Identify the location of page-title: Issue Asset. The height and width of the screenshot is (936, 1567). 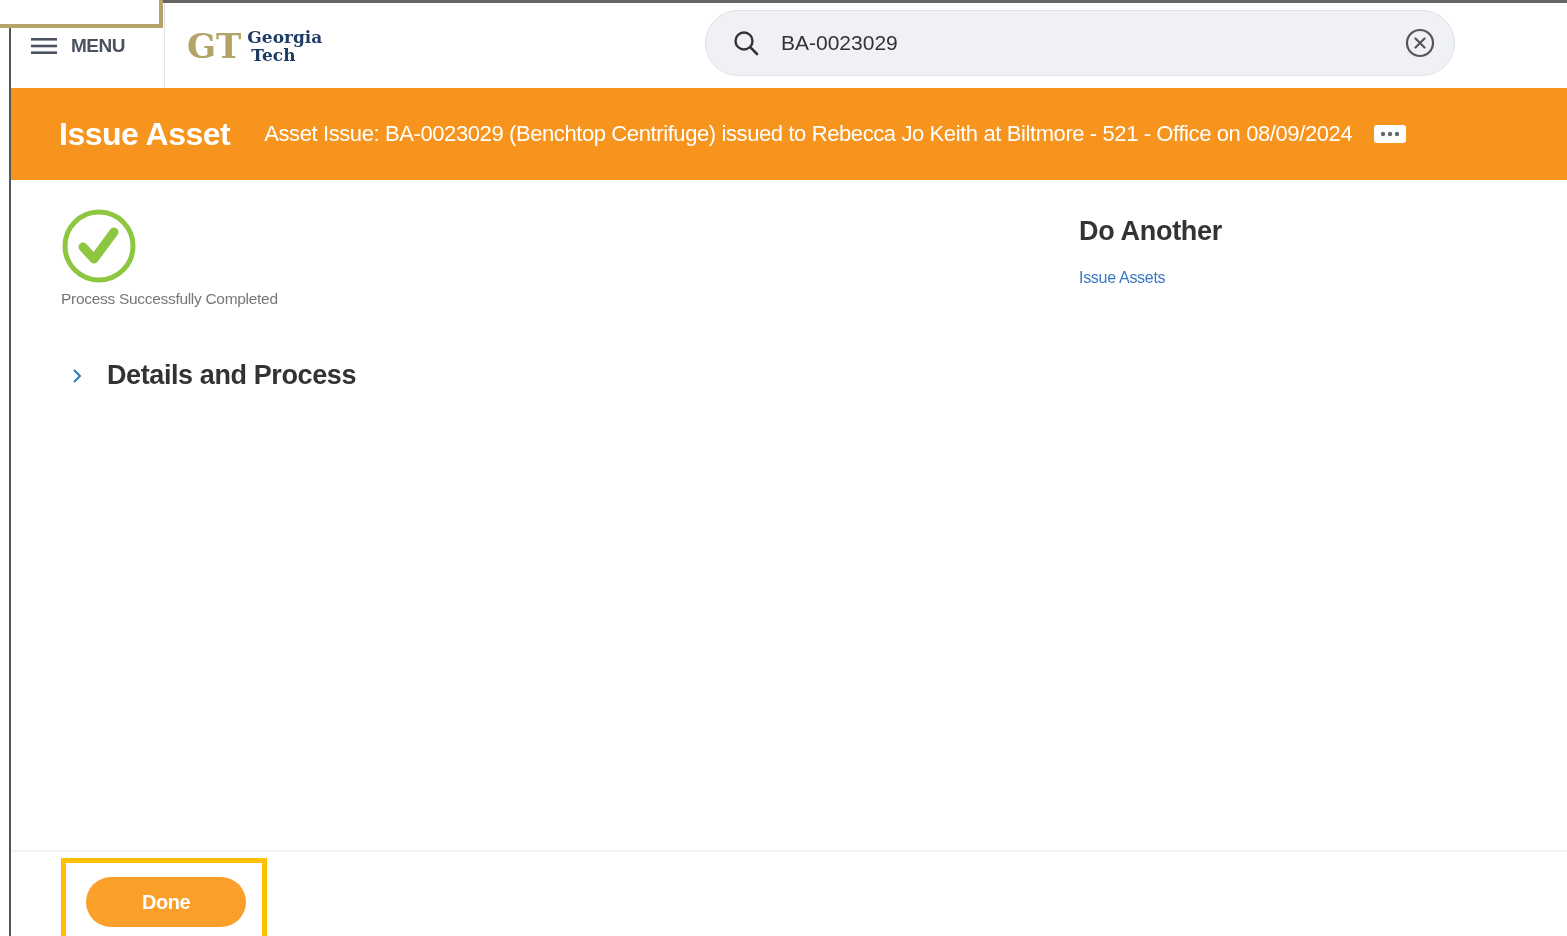
(145, 134).